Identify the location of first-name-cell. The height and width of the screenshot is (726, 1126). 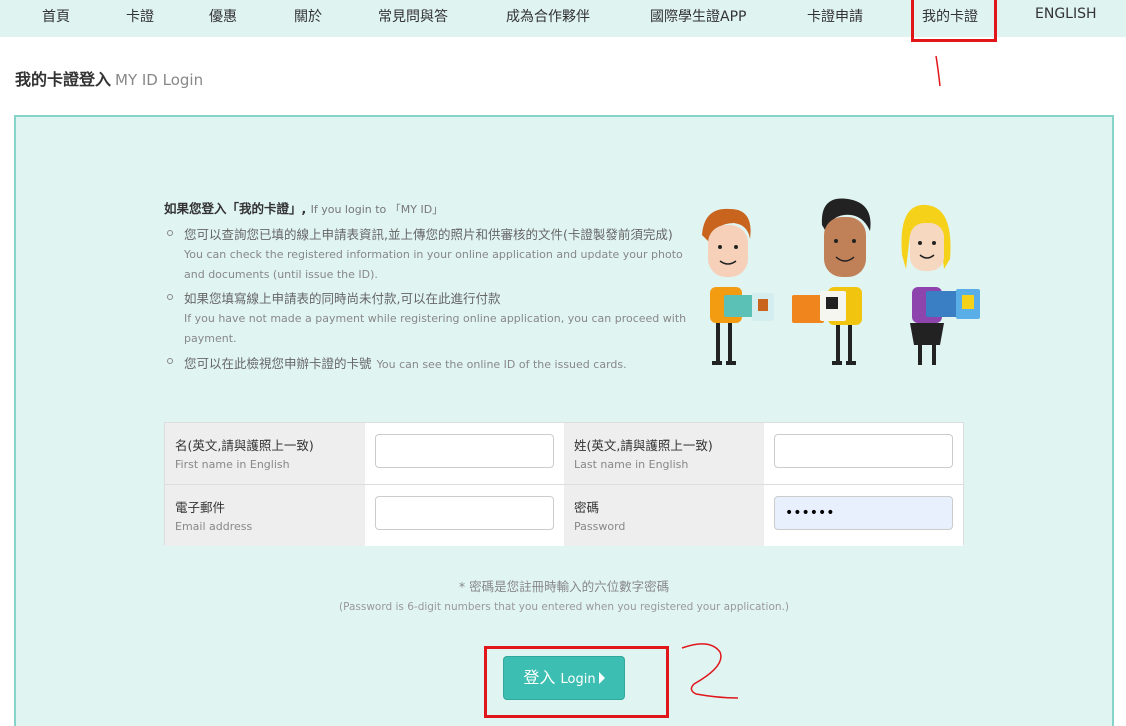
(464, 453).